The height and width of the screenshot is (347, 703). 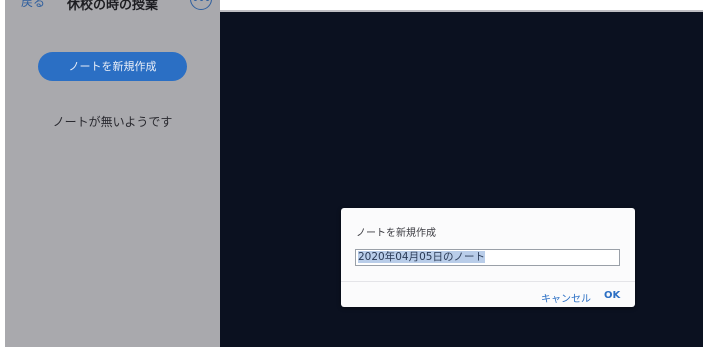 What do you see at coordinates (566, 297) in the screenshot?
I see `cancel-button: キャンセル` at bounding box center [566, 297].